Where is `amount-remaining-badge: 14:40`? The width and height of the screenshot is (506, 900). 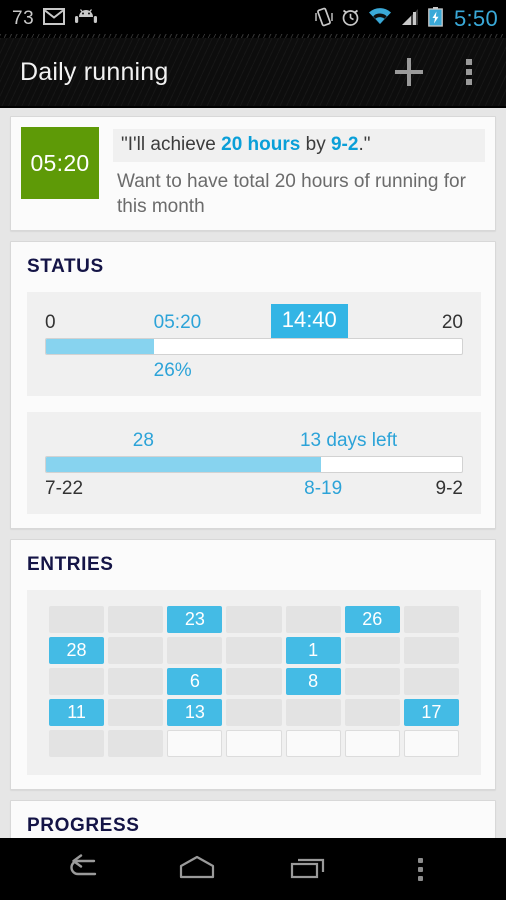
amount-remaining-badge: 14:40 is located at coordinates (309, 320).